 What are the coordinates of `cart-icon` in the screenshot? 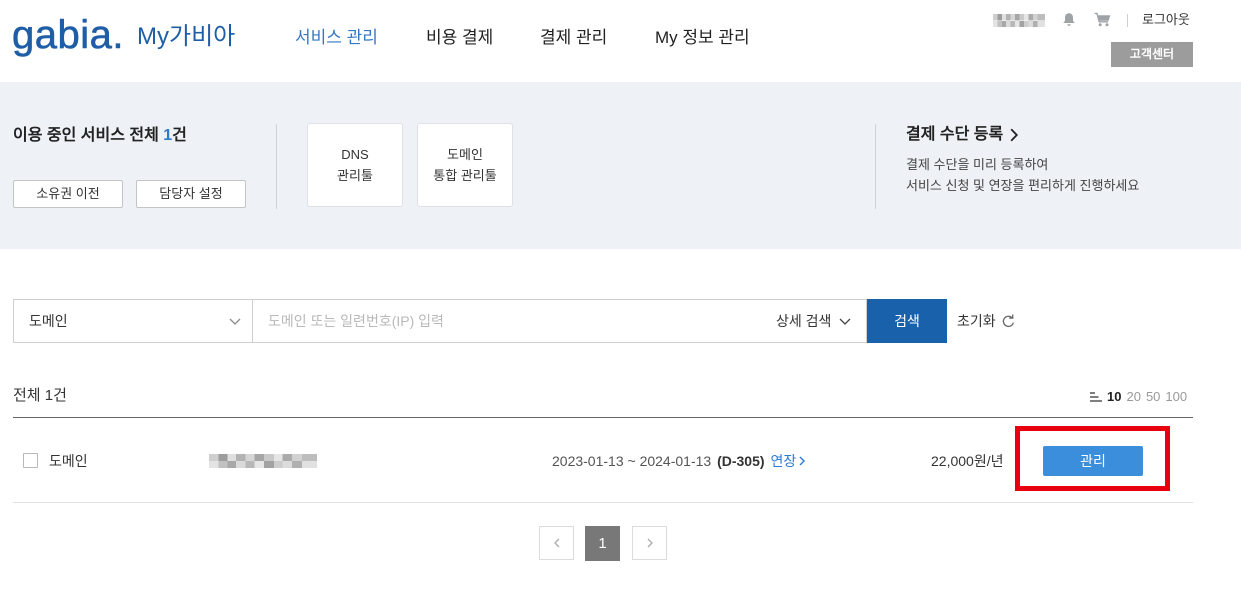 It's located at (1102, 19).